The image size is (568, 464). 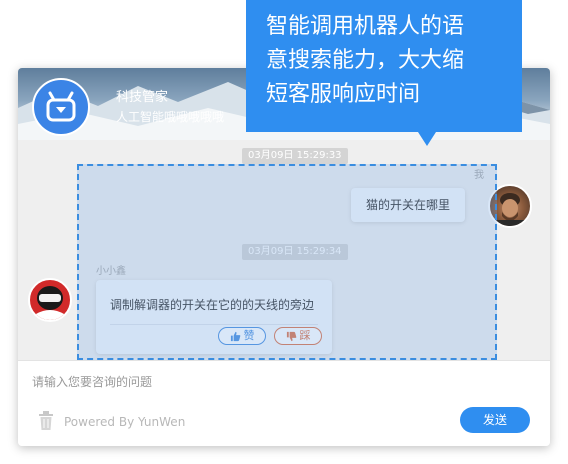 I want to click on send-button: 发送, so click(x=495, y=420).